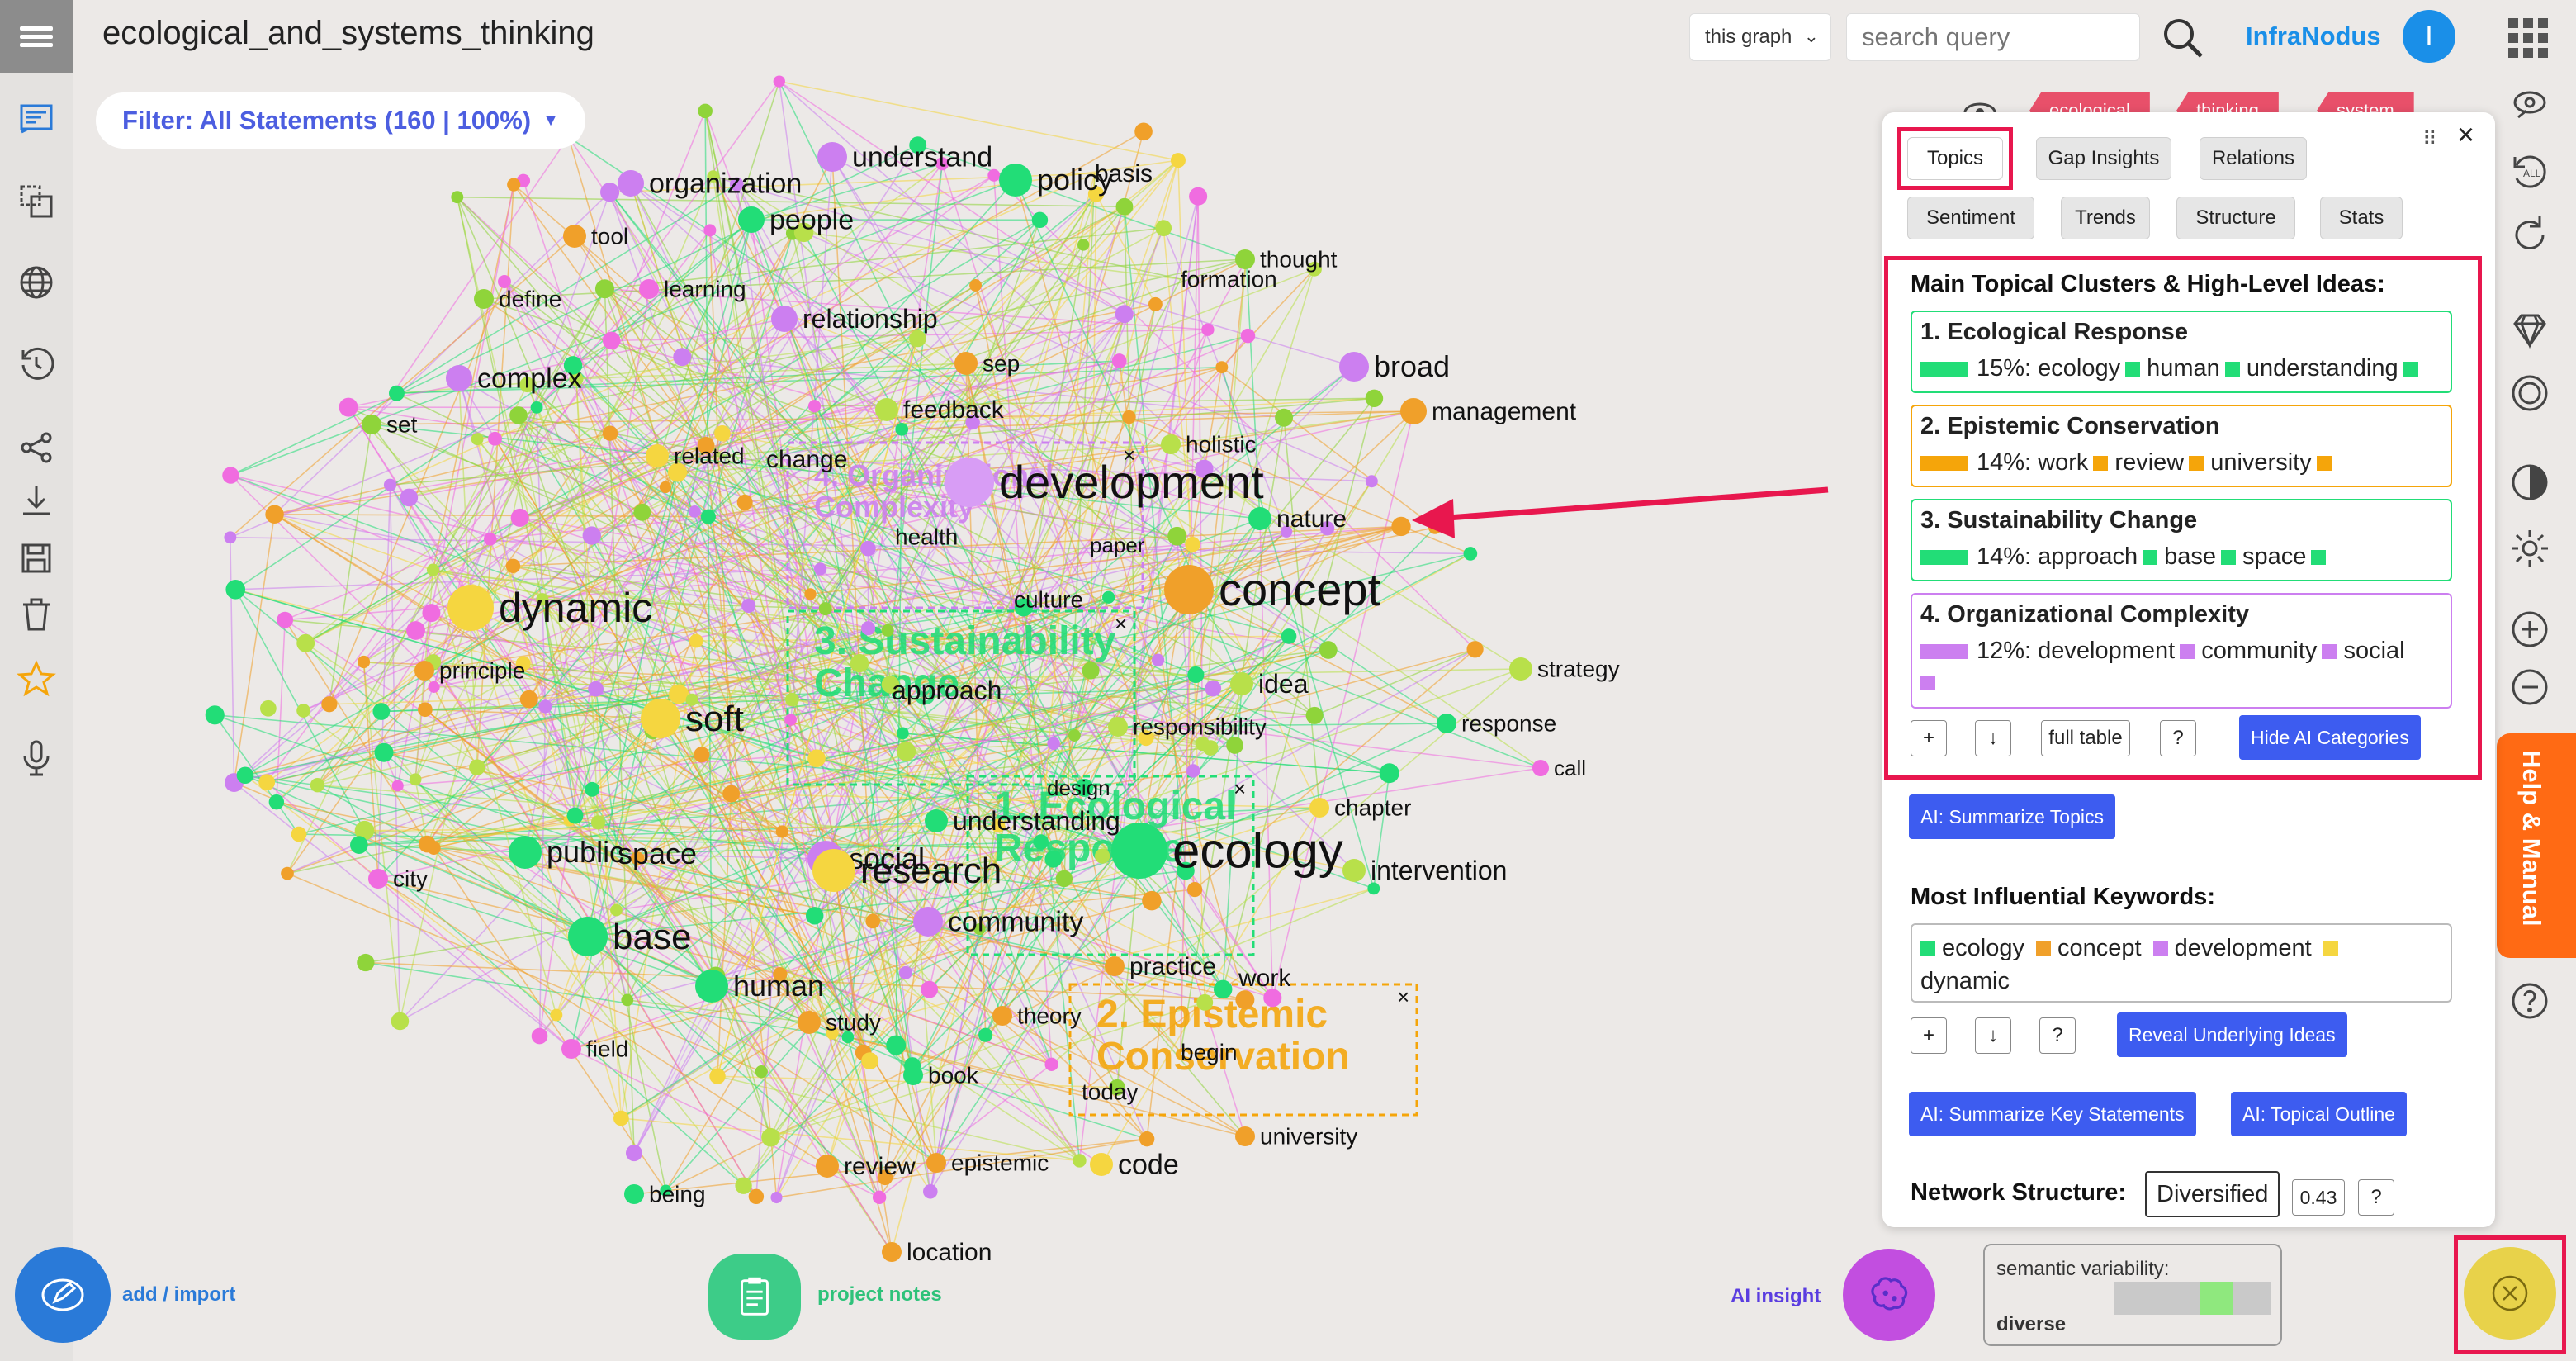 The image size is (2576, 1361). Describe the element at coordinates (2429, 139) in the screenshot. I see `drag-handle-icon: ⠿` at that location.